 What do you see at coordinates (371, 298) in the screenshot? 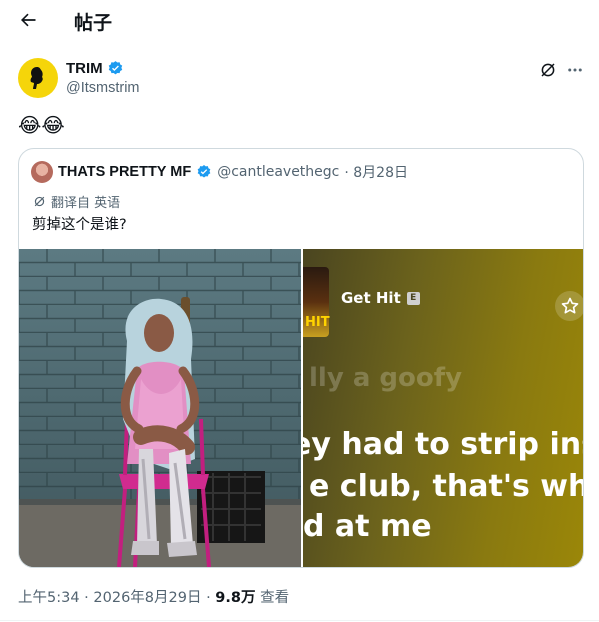
I see `song-title: Get Hit` at bounding box center [371, 298].